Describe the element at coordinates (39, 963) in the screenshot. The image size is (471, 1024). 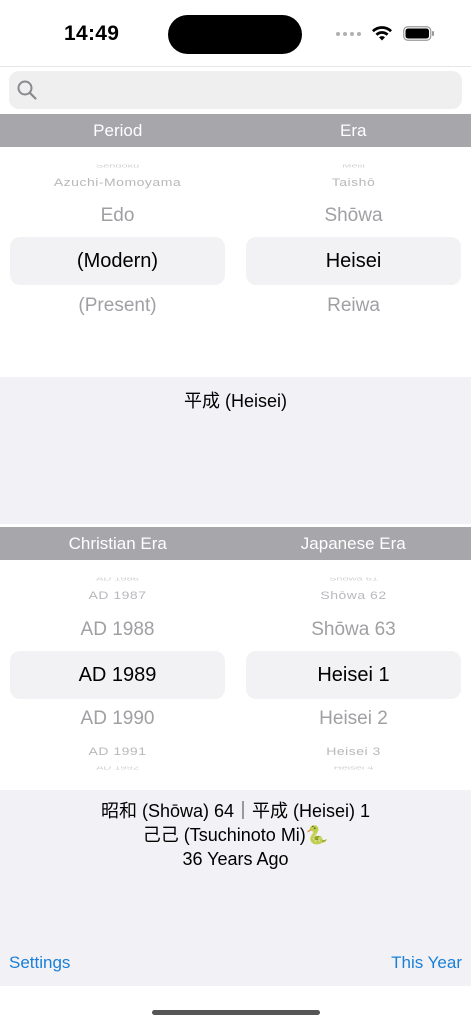
I see `settings-button: Settings` at that location.